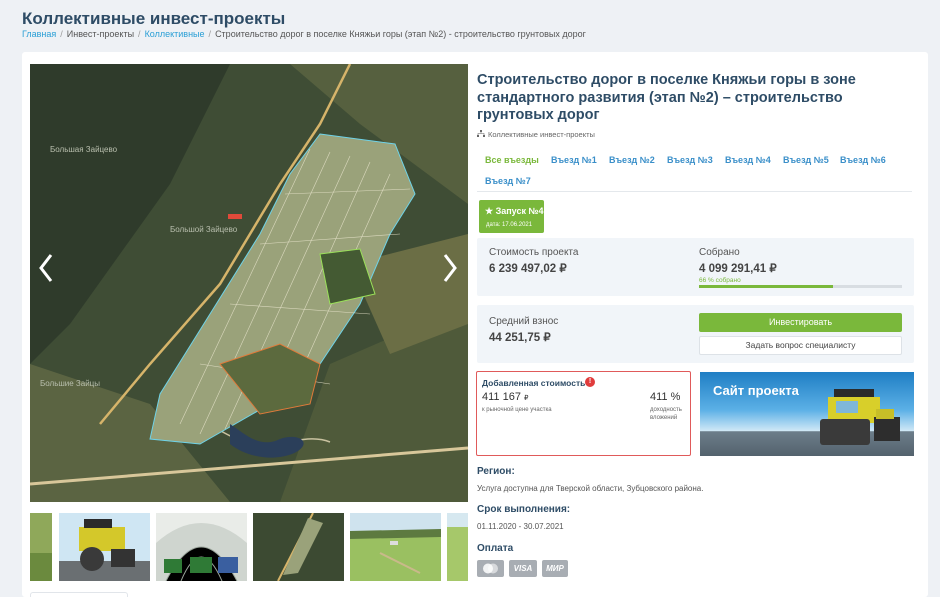 This screenshot has width=940, height=597. Describe the element at coordinates (534, 383) in the screenshot. I see `added-value-title: Добавленная стоимость` at that location.